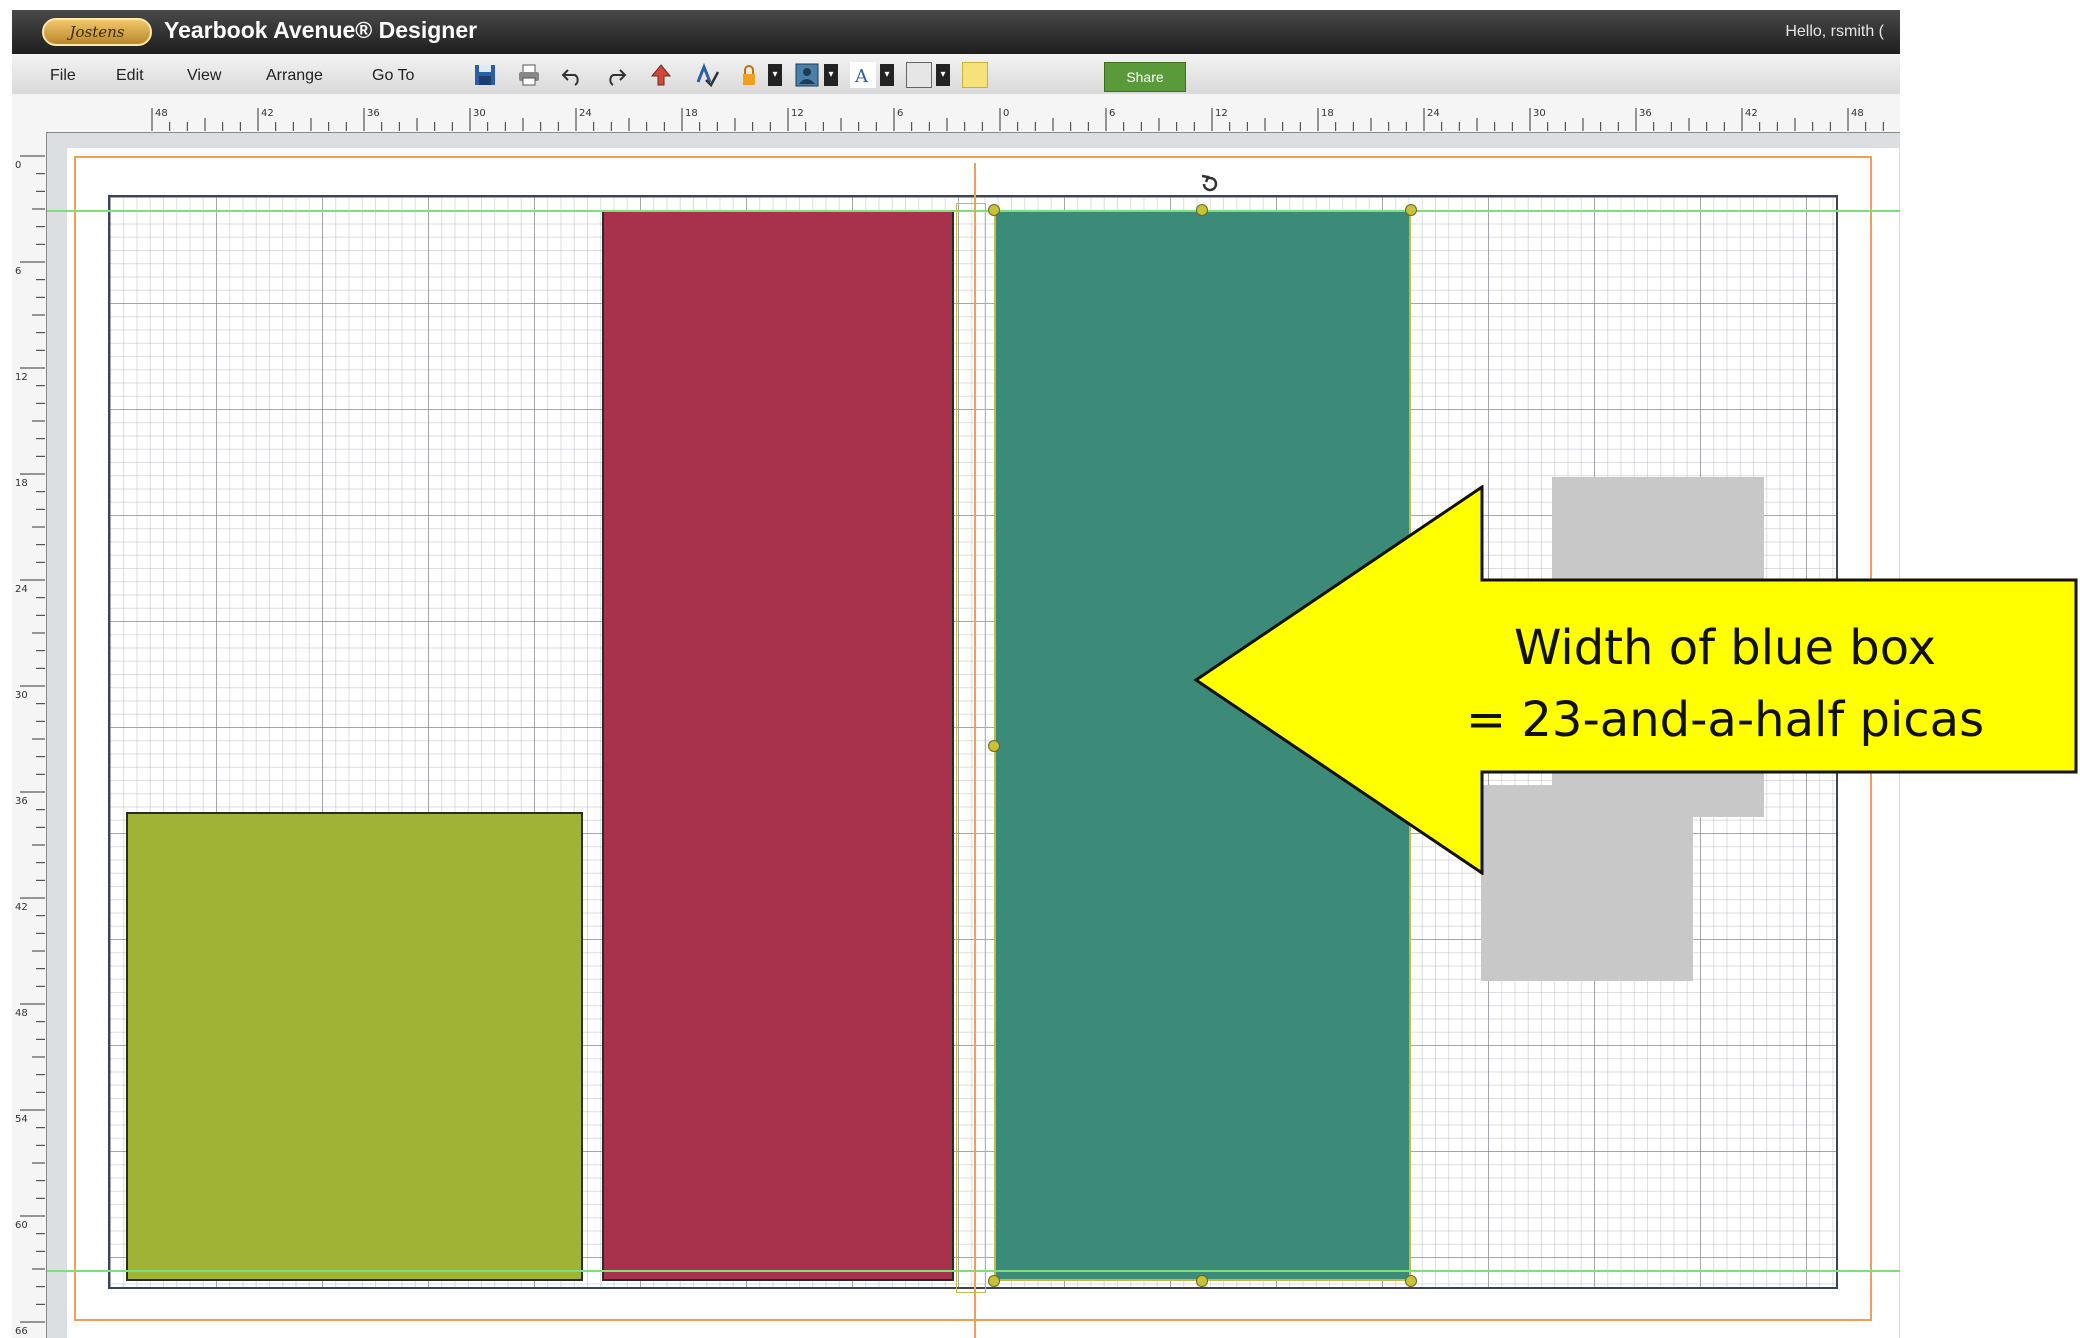  What do you see at coordinates (661, 75) in the screenshot?
I see `upload-icon` at bounding box center [661, 75].